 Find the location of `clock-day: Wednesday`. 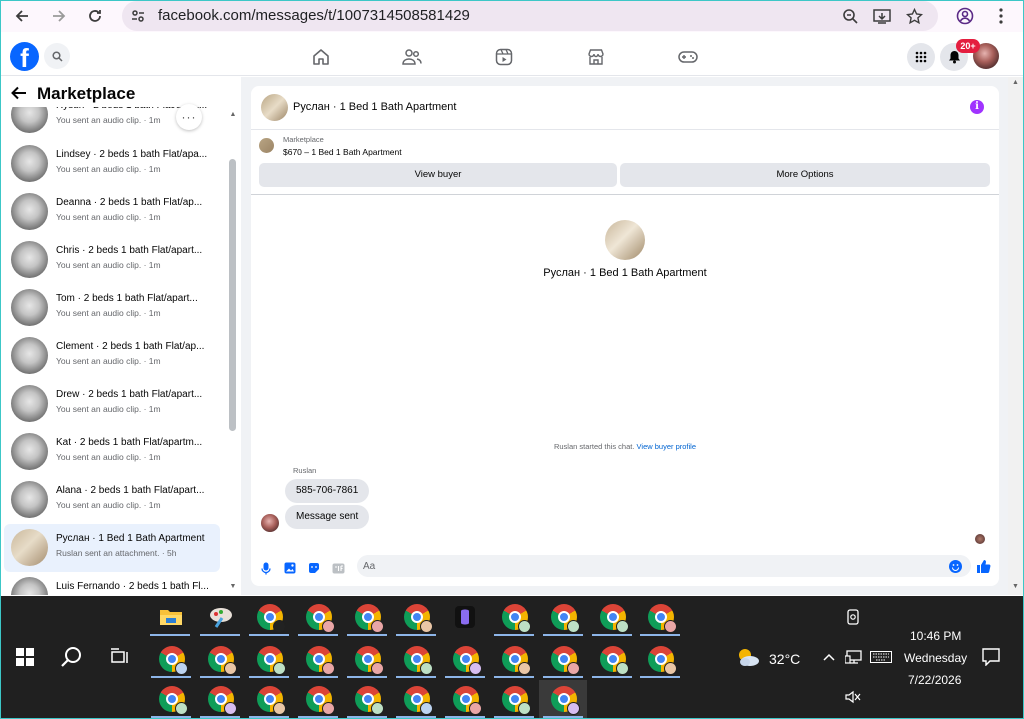

clock-day: Wednesday is located at coordinates (935, 658).